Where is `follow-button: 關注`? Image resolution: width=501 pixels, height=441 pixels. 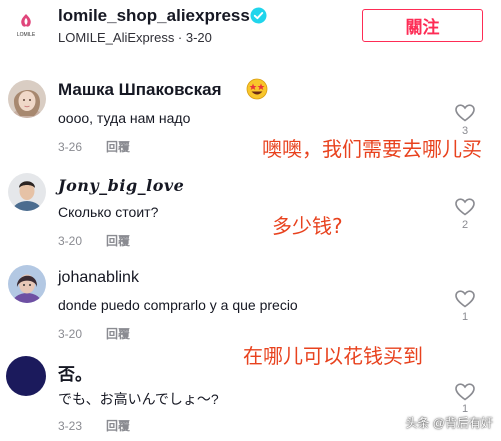
follow-button: 關注 is located at coordinates (422, 25).